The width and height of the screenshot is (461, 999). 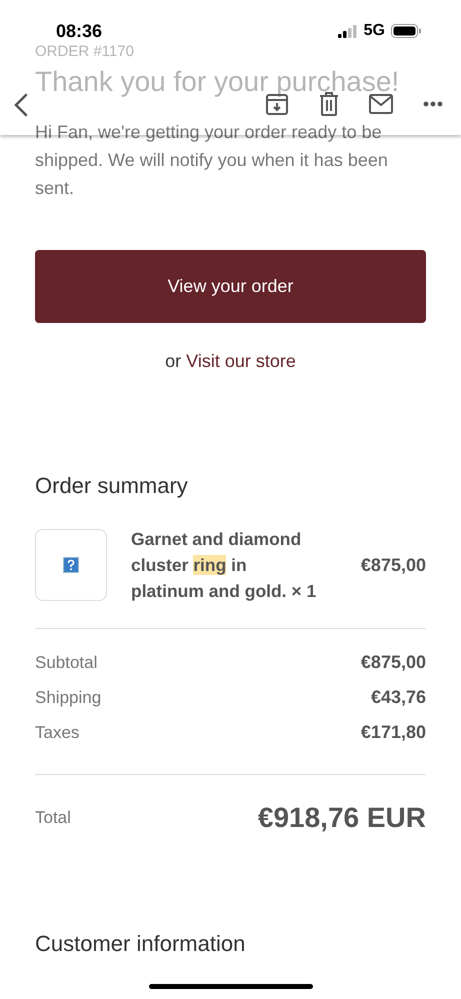 What do you see at coordinates (66, 663) in the screenshot?
I see `summary-label: Subtotal` at bounding box center [66, 663].